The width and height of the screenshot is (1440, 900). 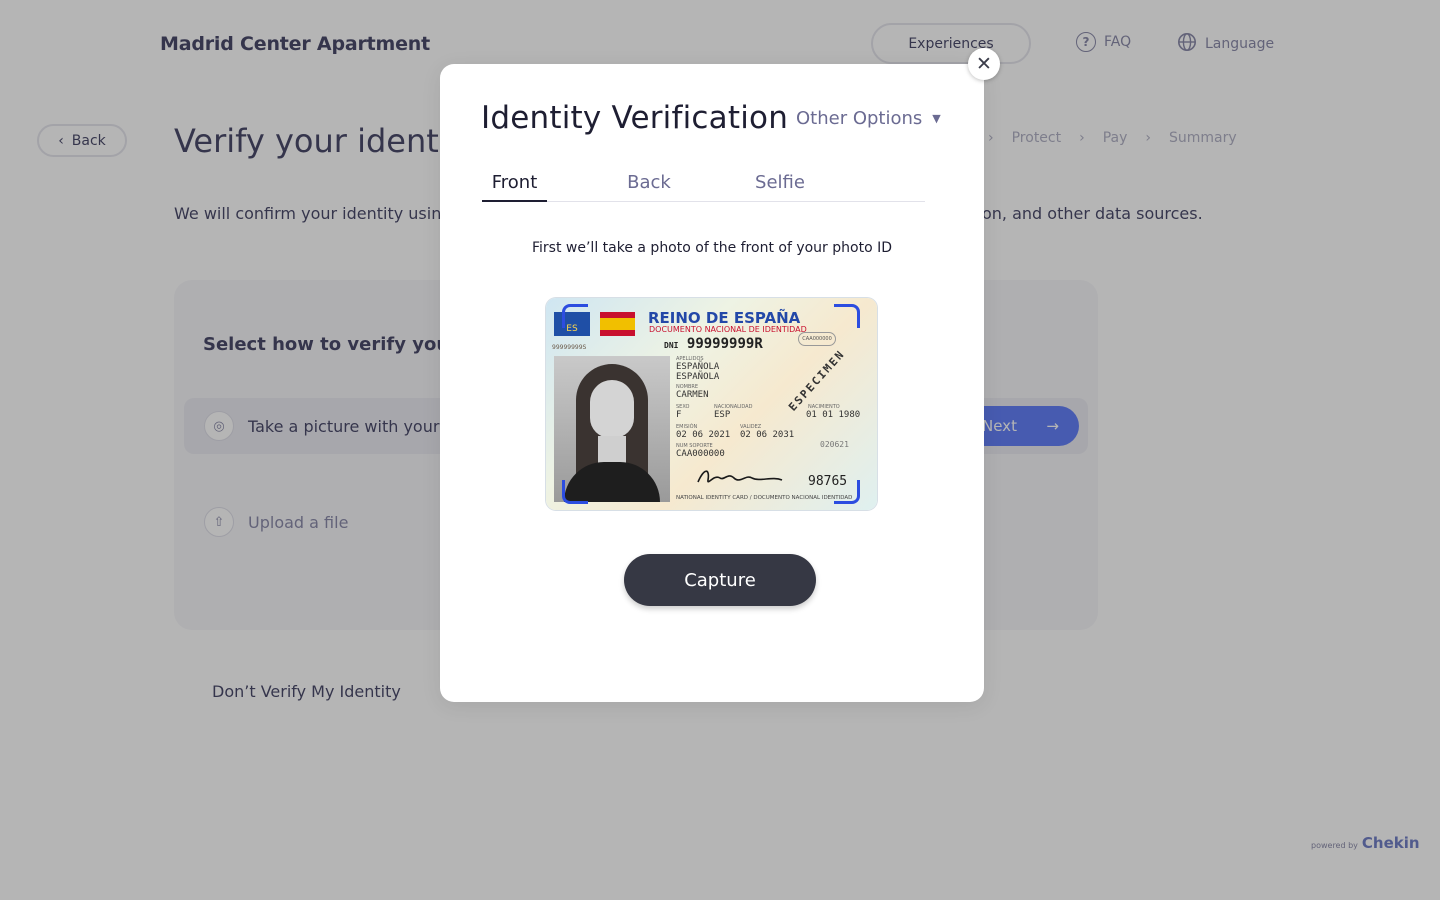 I want to click on id-surname-2: ESPAÑOLA, so click(x=698, y=377).